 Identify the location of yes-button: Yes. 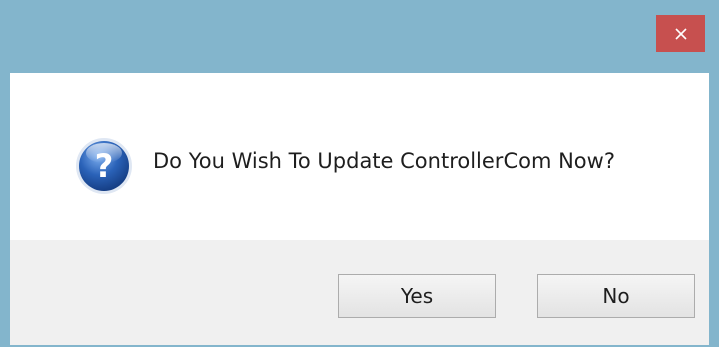
(417, 296).